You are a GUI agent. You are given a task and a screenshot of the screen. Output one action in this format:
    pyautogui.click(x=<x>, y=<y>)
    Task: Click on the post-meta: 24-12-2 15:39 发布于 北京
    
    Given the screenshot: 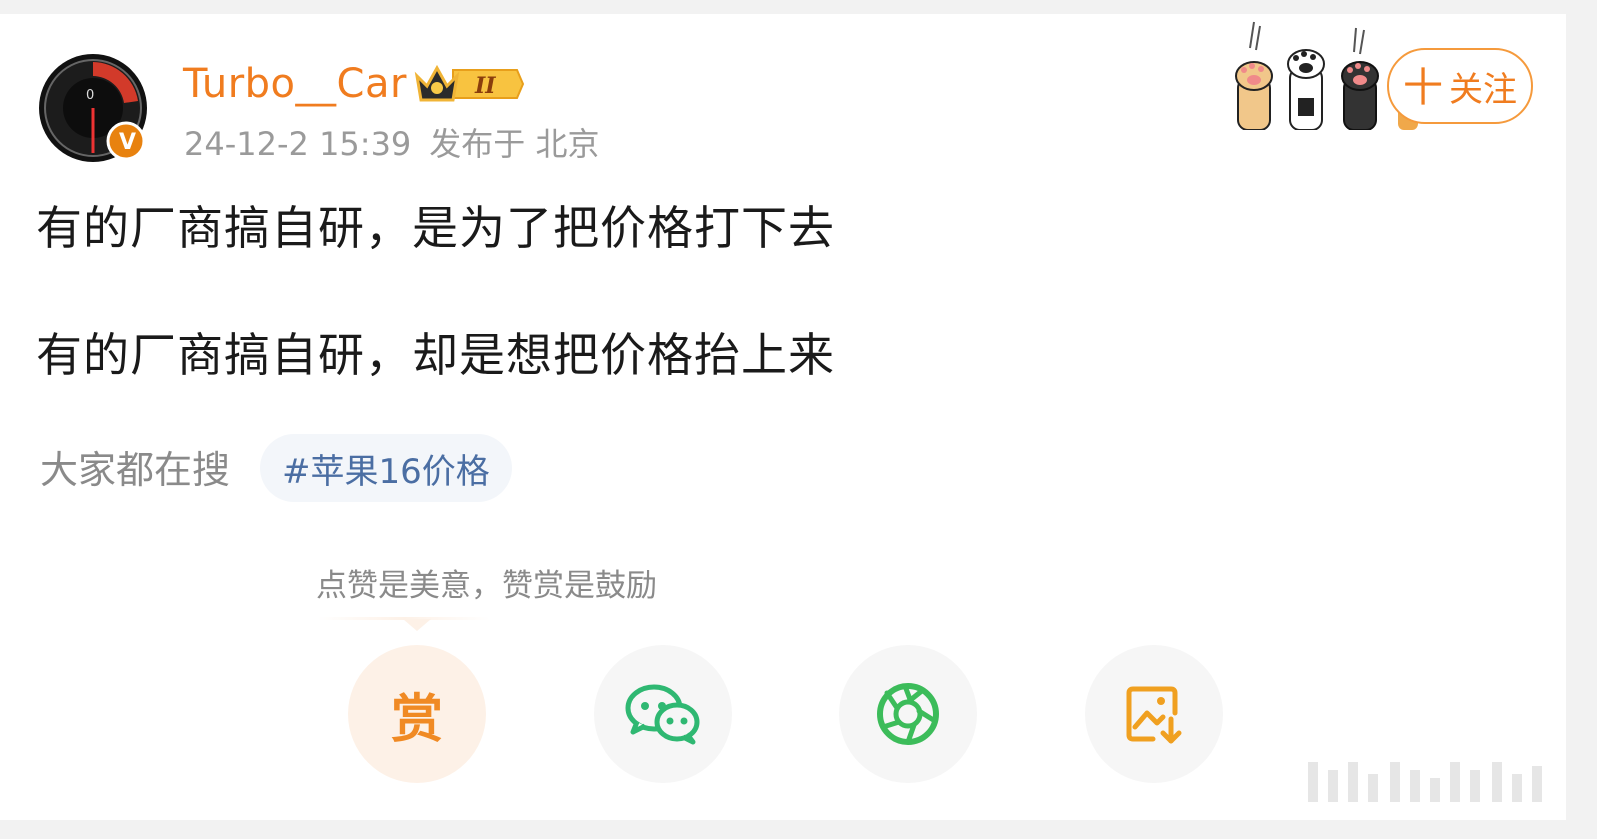 What is the action you would take?
    pyautogui.click(x=391, y=144)
    